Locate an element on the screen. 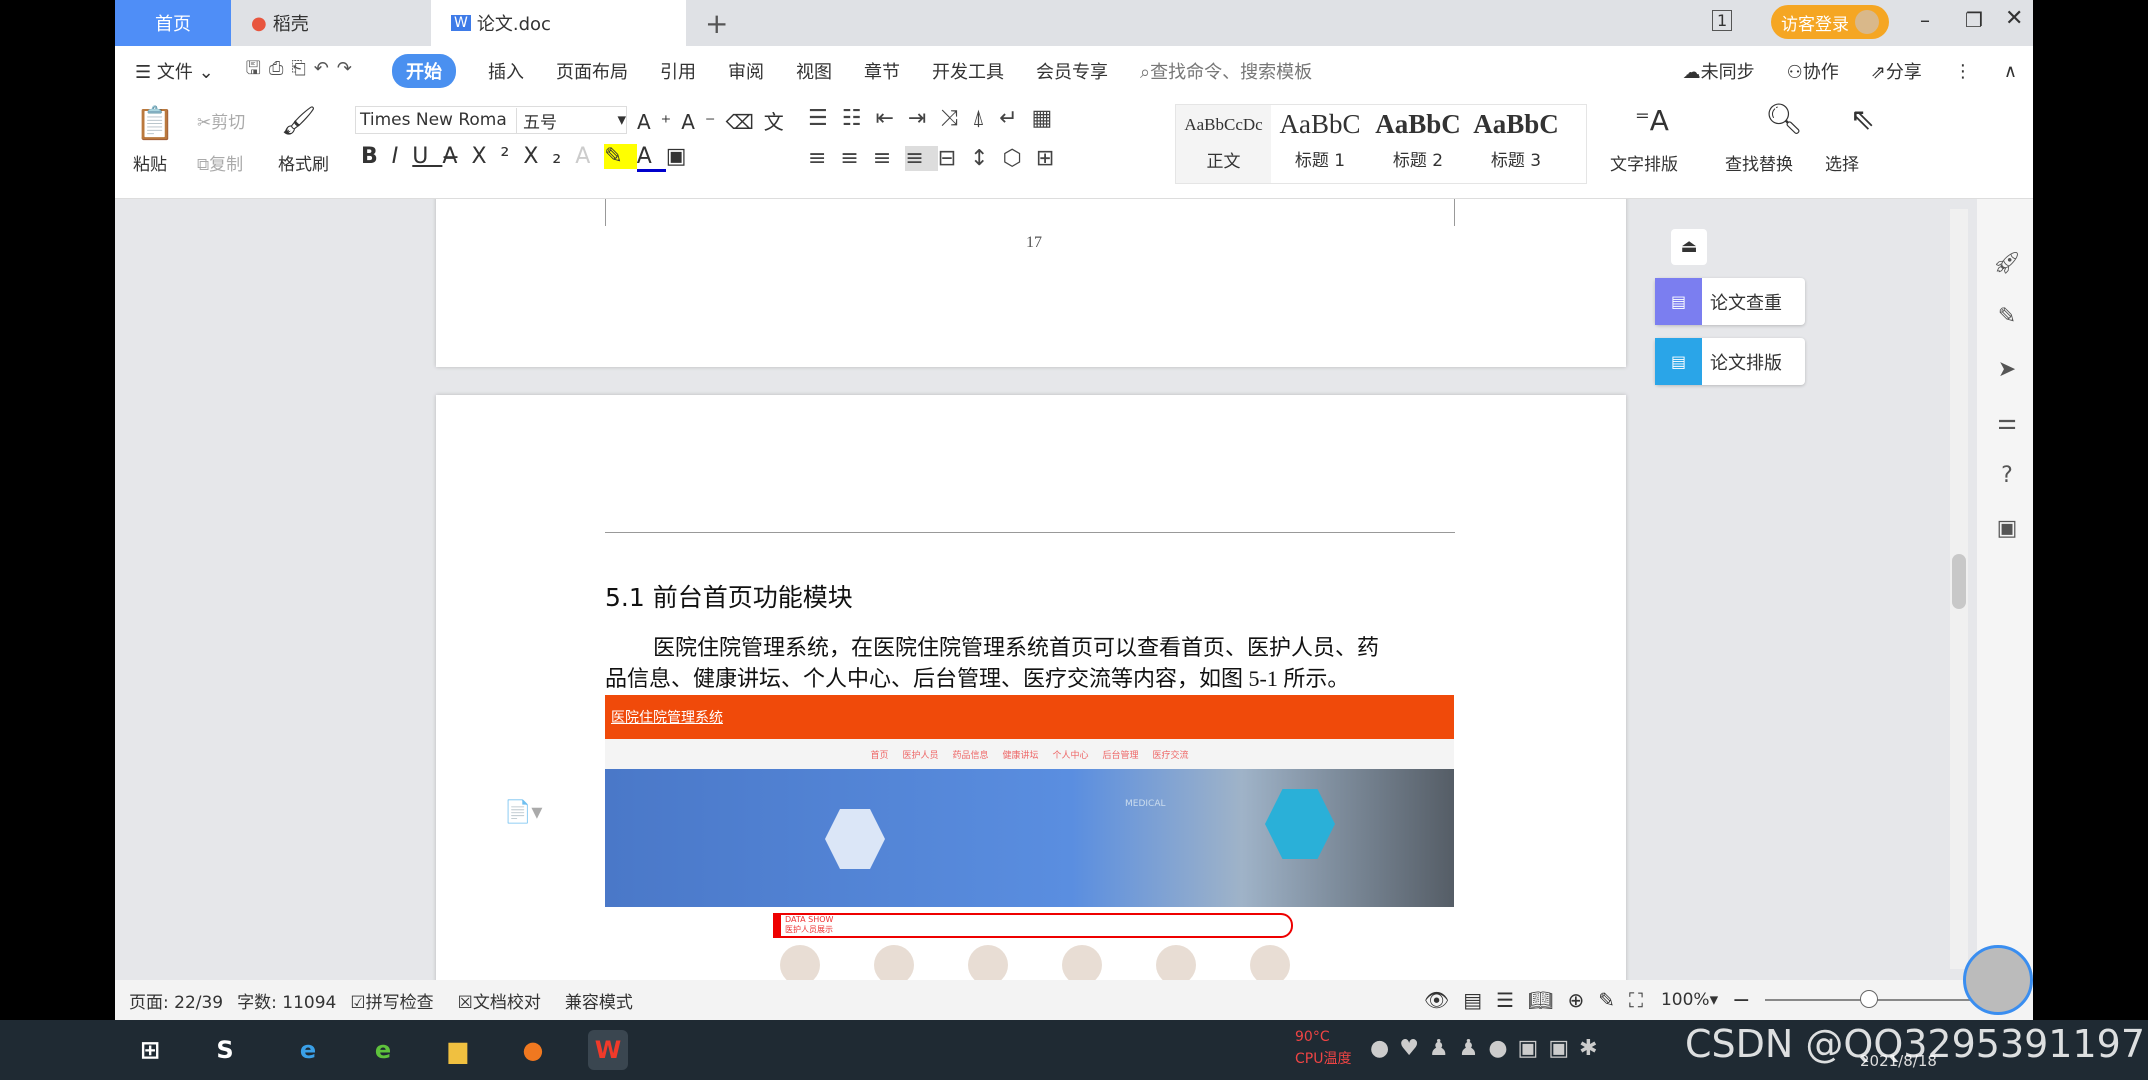 The width and height of the screenshot is (2148, 1080). view-mode-buttons: 👁︎▤☰📖︎⊕✎⛶ is located at coordinates (1540, 1000).